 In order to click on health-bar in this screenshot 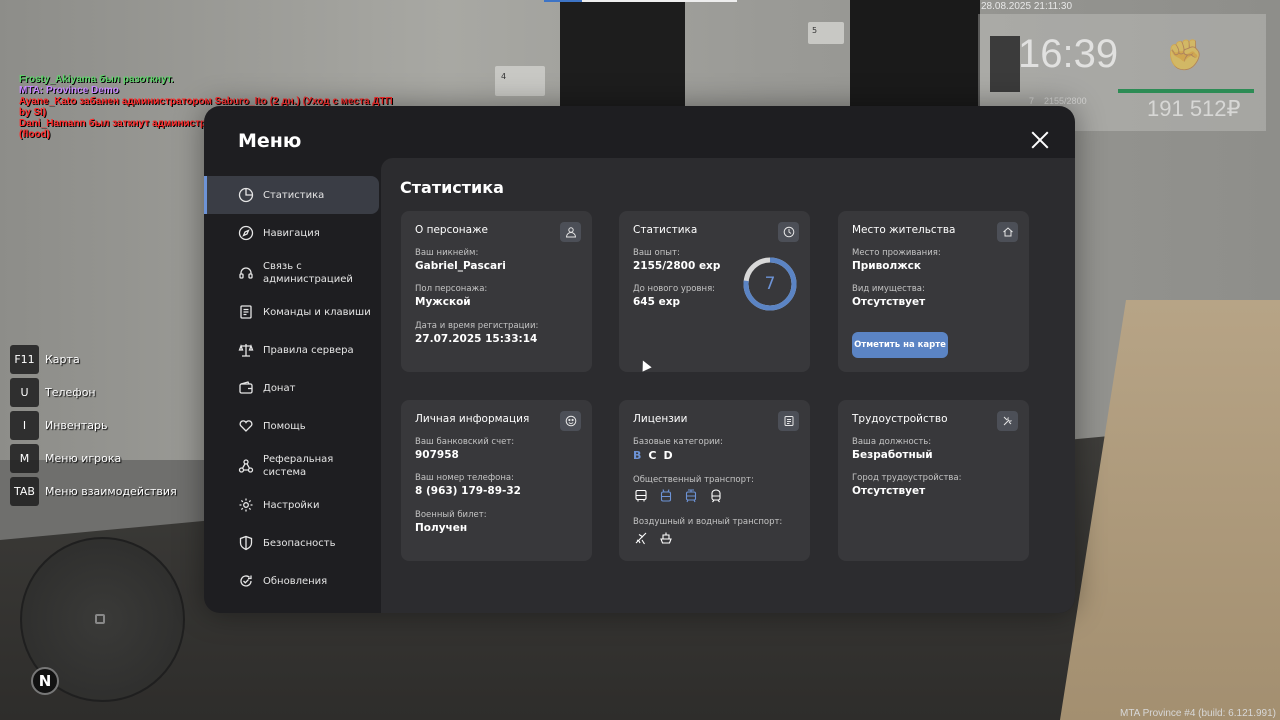, I will do `click(1186, 91)`.